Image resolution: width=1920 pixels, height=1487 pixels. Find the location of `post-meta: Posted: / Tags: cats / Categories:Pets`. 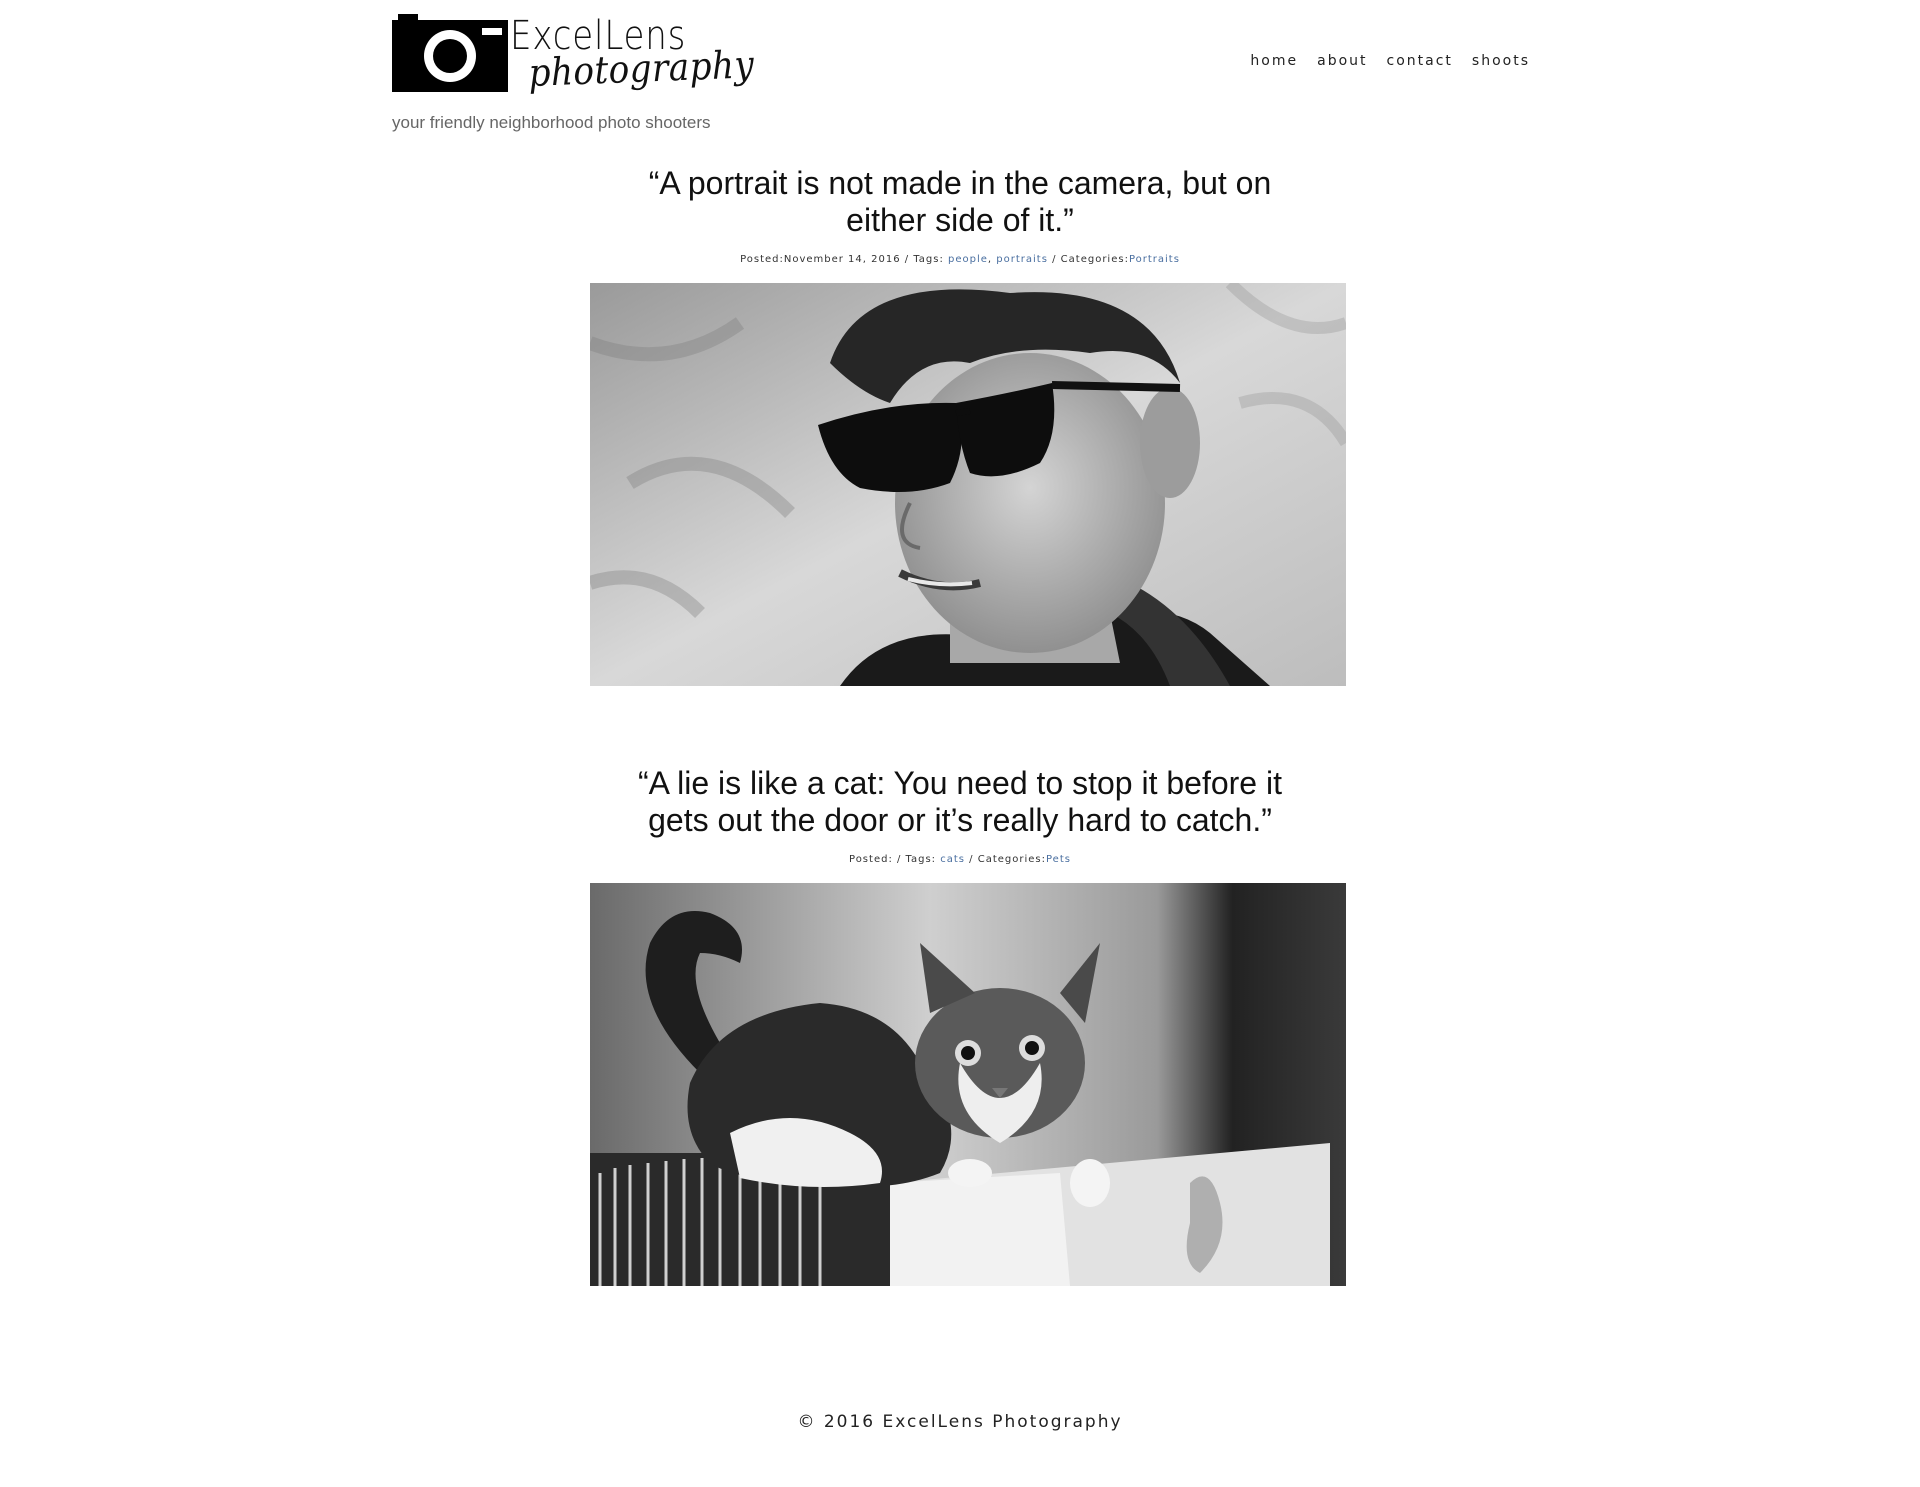

post-meta: Posted: / Tags: cats / Categories:Pets is located at coordinates (960, 859).